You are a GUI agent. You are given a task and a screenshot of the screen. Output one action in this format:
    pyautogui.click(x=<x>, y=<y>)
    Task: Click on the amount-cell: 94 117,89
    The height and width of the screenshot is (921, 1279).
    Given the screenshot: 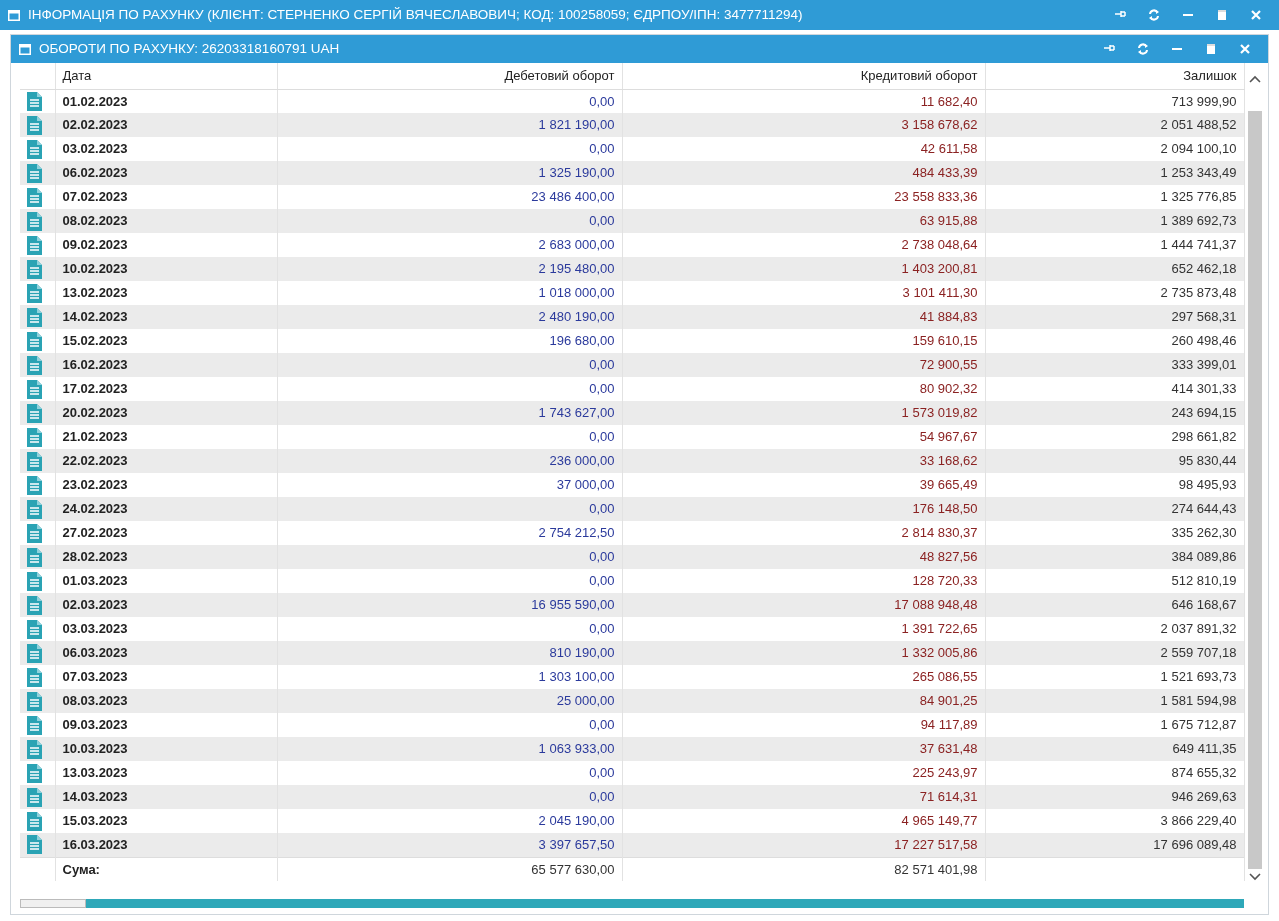 What is the action you would take?
    pyautogui.click(x=949, y=725)
    